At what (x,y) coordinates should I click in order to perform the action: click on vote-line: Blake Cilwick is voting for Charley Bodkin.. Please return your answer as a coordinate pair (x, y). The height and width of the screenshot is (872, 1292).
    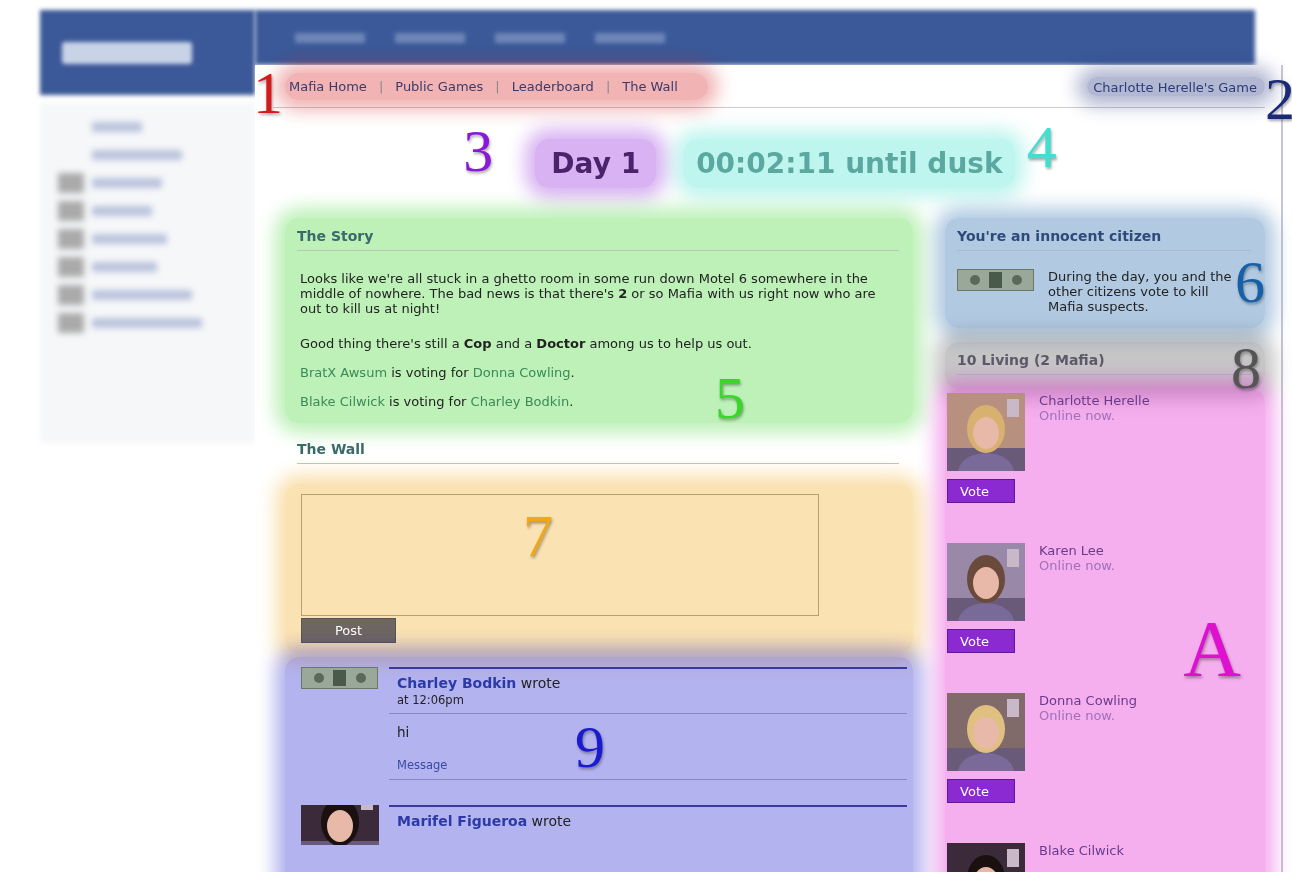
    Looking at the image, I should click on (437, 401).